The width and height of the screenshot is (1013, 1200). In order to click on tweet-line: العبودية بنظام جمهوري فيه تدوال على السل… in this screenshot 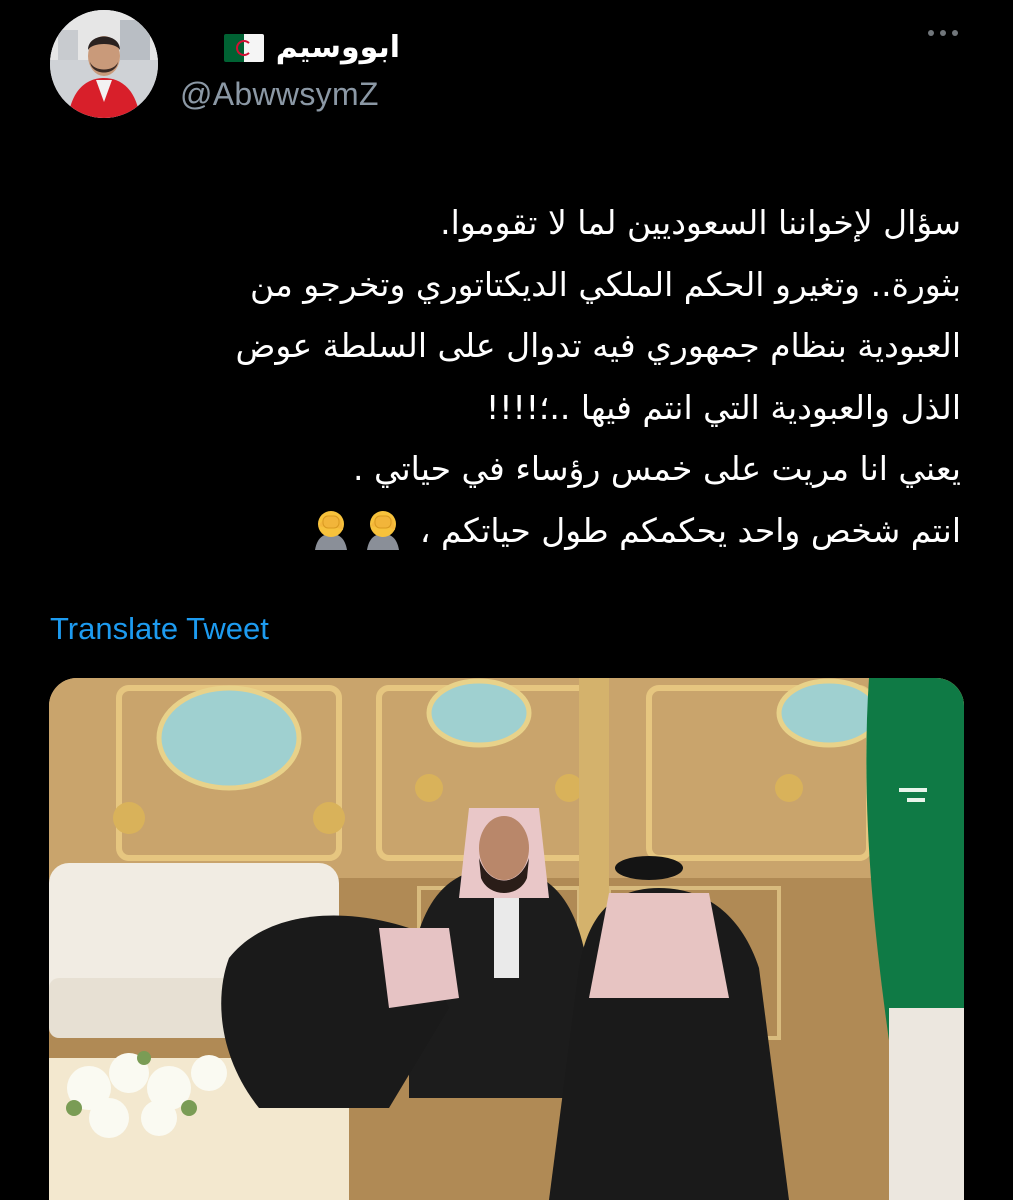, I will do `click(598, 345)`.